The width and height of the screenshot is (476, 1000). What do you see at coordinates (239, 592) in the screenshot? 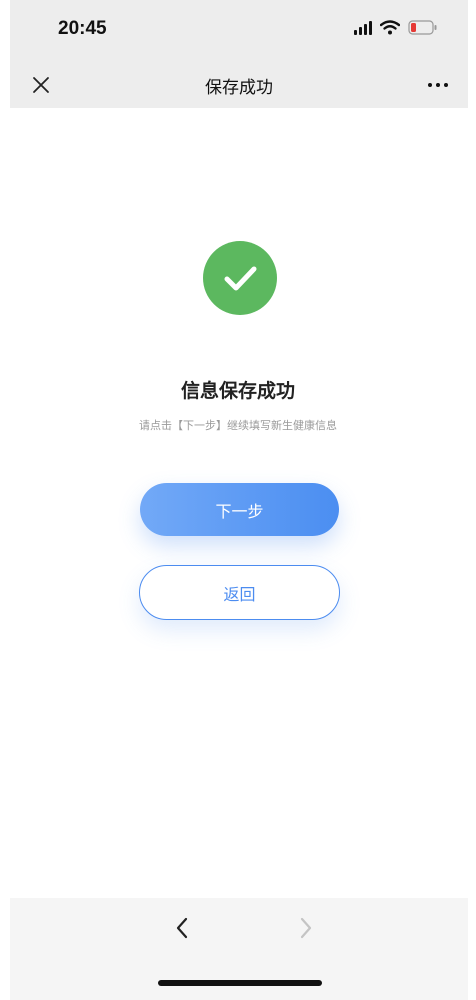
I see `back-button: 返回` at bounding box center [239, 592].